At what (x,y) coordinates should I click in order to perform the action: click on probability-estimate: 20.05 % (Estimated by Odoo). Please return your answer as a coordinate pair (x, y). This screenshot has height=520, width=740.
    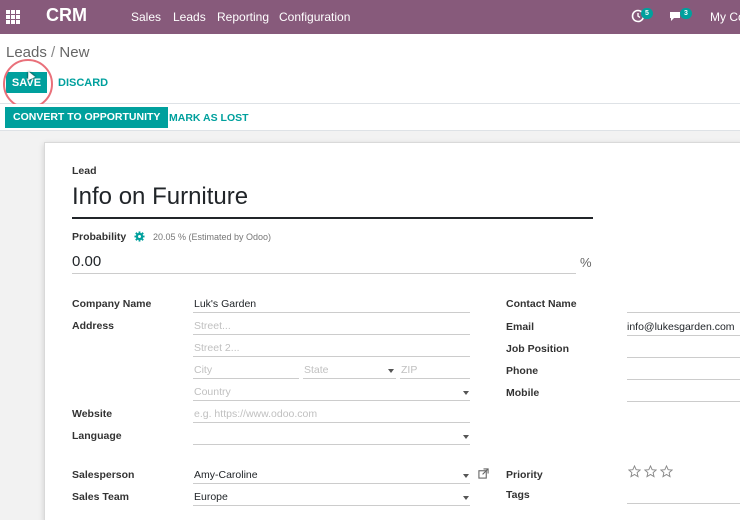
    Looking at the image, I should click on (212, 237).